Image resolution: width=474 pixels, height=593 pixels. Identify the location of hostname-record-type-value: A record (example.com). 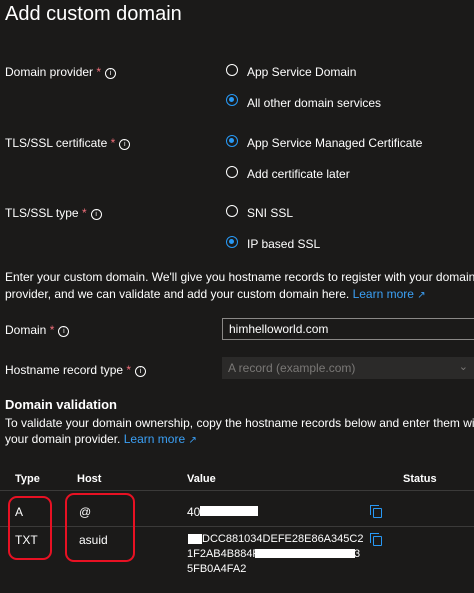
(292, 368).